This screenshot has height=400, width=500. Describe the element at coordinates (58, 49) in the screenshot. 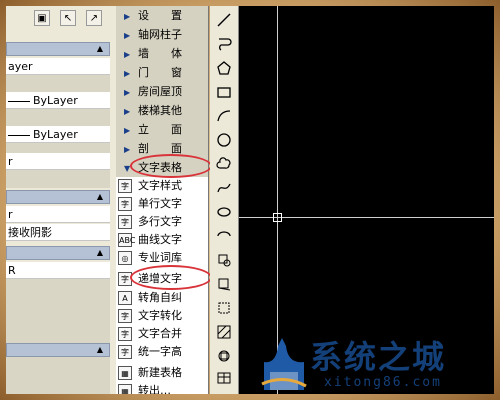

I see `general-section-header: ▲` at that location.